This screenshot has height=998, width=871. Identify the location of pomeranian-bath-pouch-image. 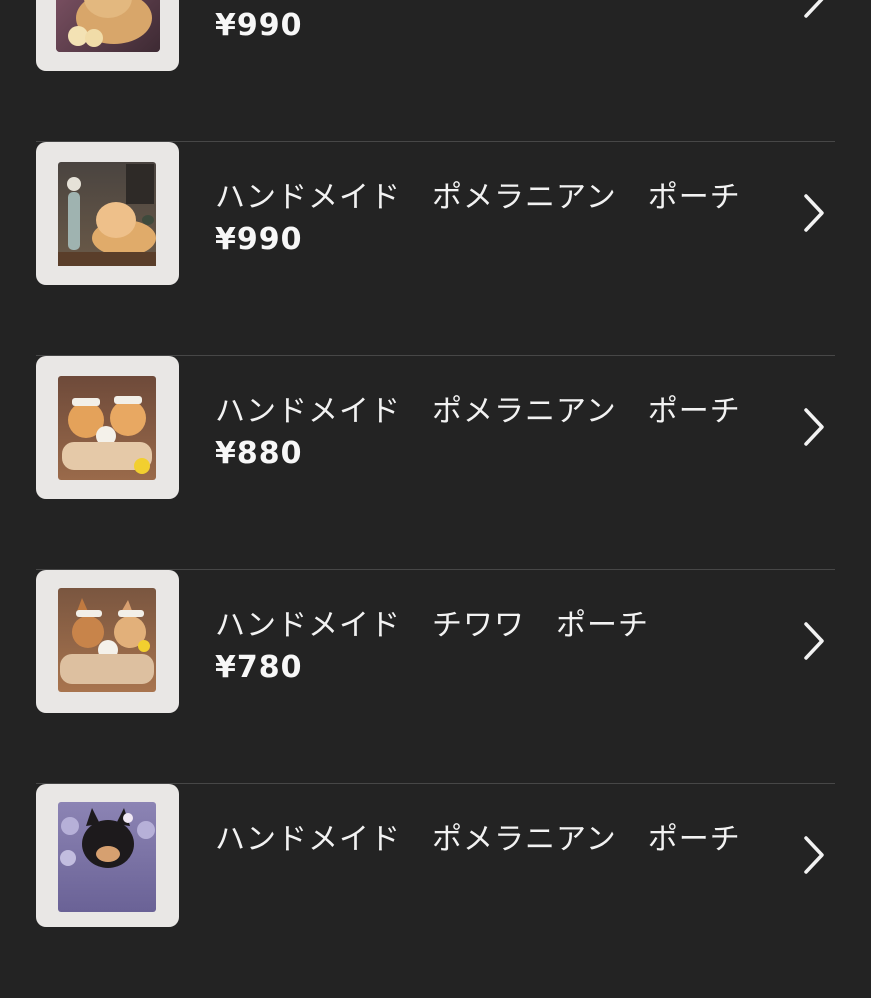
(107, 428).